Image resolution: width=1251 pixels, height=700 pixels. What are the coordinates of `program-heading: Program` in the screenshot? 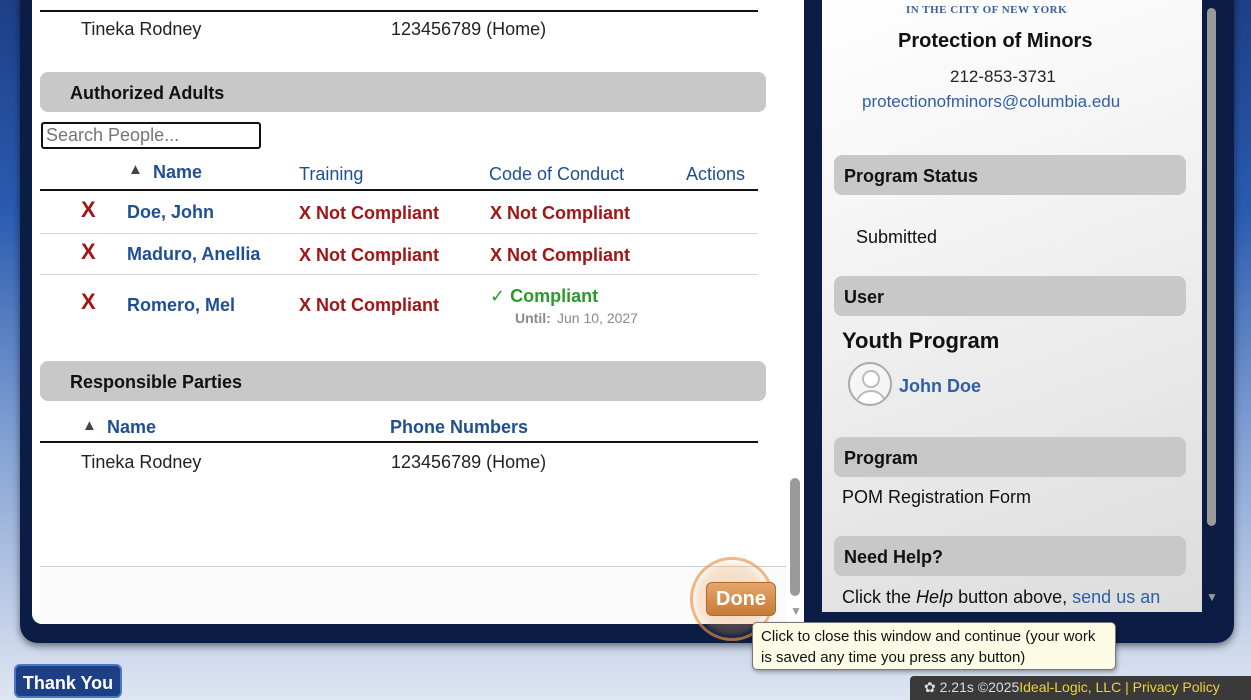 It's located at (1010, 457).